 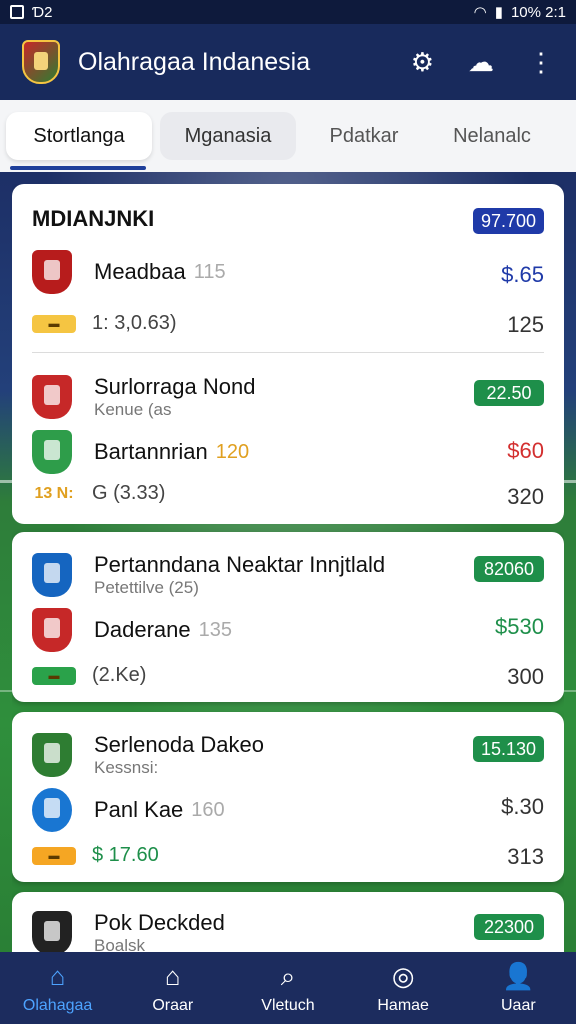 I want to click on nav-hamae: ◎ Hamae, so click(x=403, y=988).